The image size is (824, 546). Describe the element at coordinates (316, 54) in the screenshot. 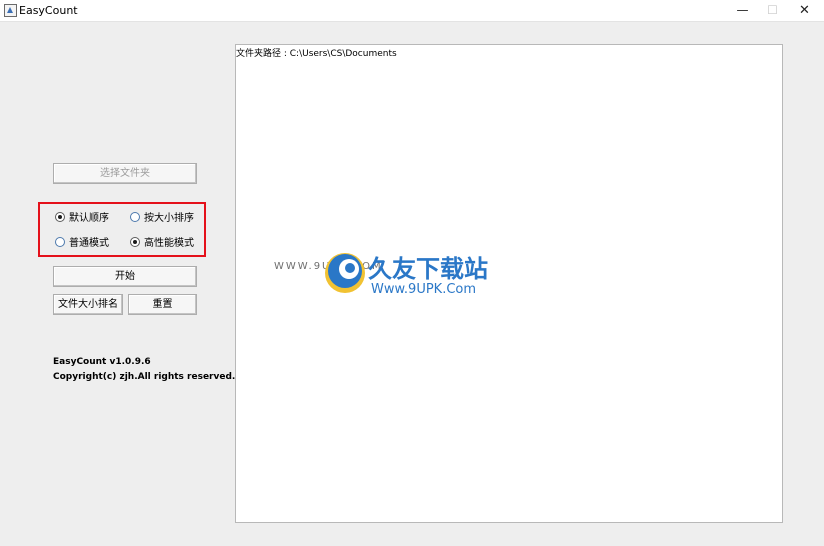

I see `folder-path-line: 文件夹路径 : C:\Users\CS\Documents` at that location.